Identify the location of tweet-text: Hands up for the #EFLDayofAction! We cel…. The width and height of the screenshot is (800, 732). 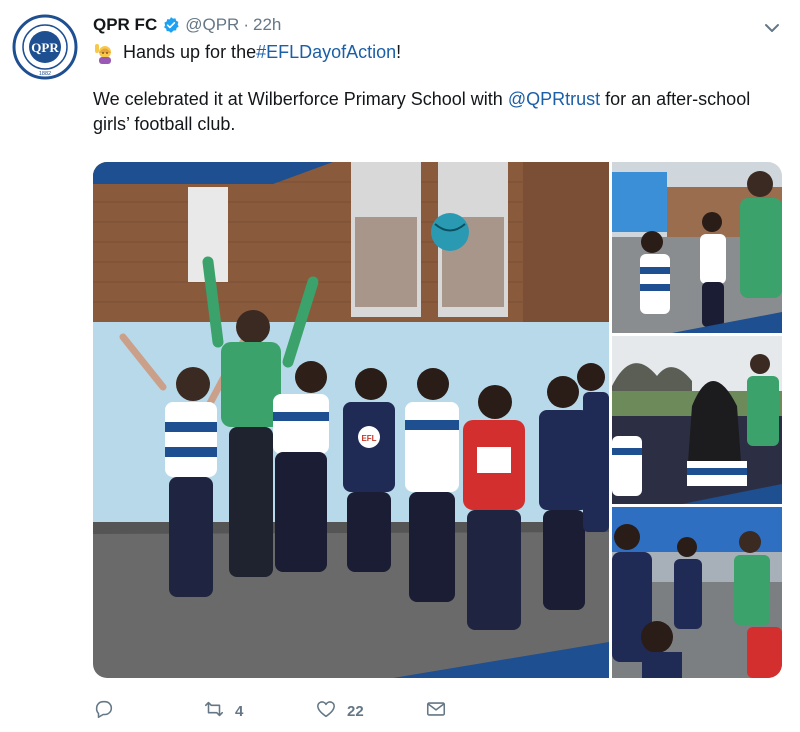
(433, 88).